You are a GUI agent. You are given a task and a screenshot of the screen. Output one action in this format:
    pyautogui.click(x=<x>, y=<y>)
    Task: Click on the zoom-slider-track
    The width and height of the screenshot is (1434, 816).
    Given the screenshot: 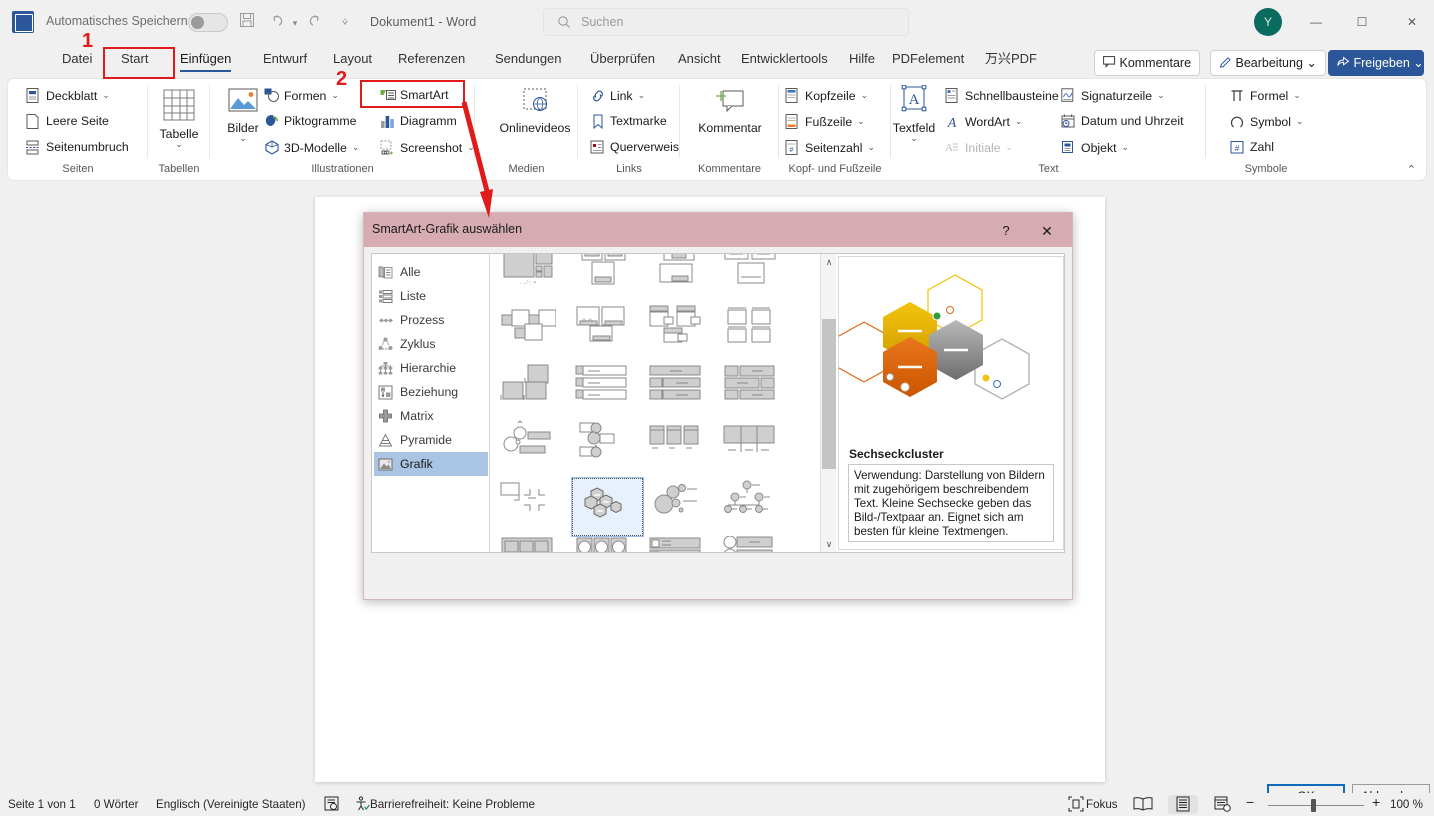 What is the action you would take?
    pyautogui.click(x=1316, y=805)
    